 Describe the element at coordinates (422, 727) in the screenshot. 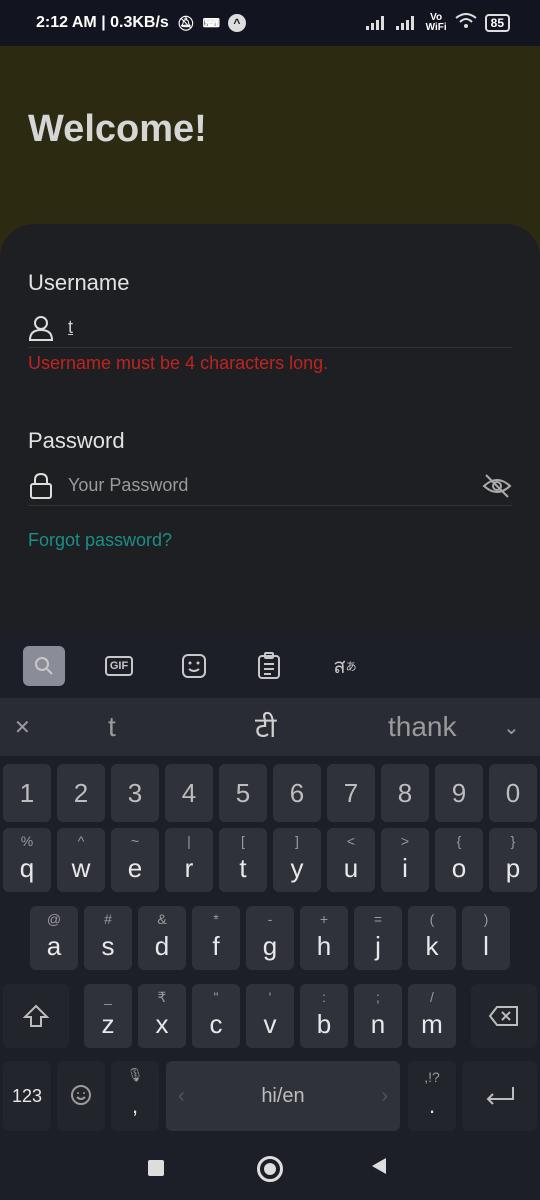

I see `suggestion-3: thank` at that location.